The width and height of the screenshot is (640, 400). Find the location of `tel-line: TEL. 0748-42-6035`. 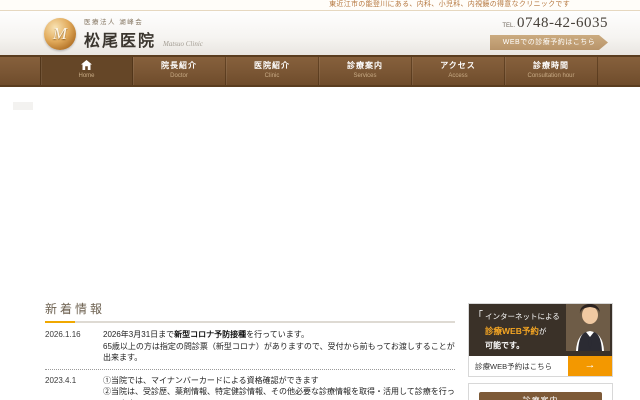

tel-line: TEL. 0748-42-6035 is located at coordinates (549, 23).